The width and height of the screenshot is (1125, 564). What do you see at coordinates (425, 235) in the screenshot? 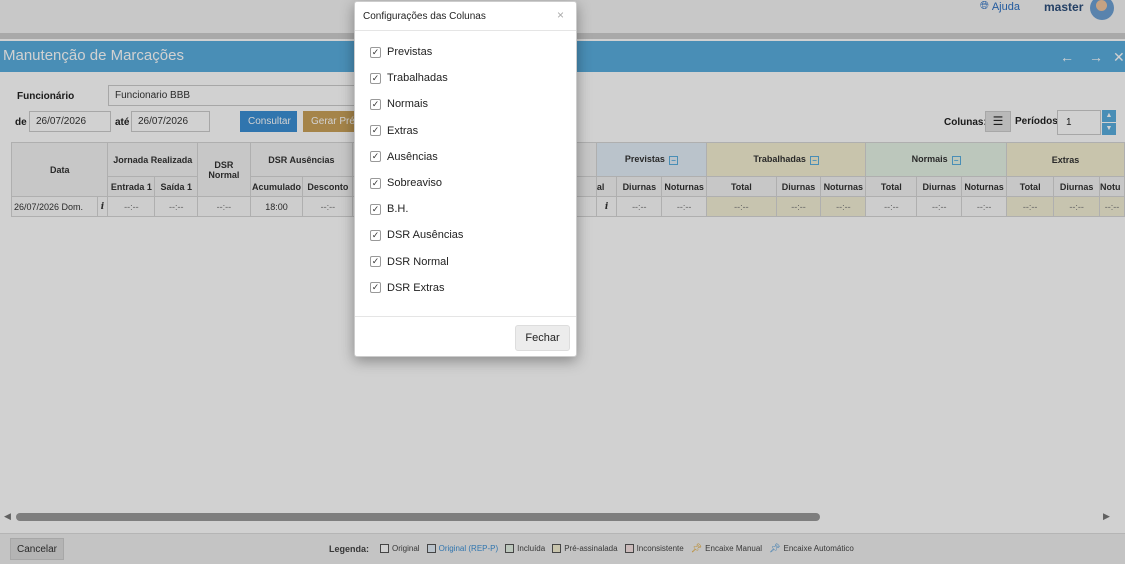
I see `option-label: DSR Ausências` at bounding box center [425, 235].